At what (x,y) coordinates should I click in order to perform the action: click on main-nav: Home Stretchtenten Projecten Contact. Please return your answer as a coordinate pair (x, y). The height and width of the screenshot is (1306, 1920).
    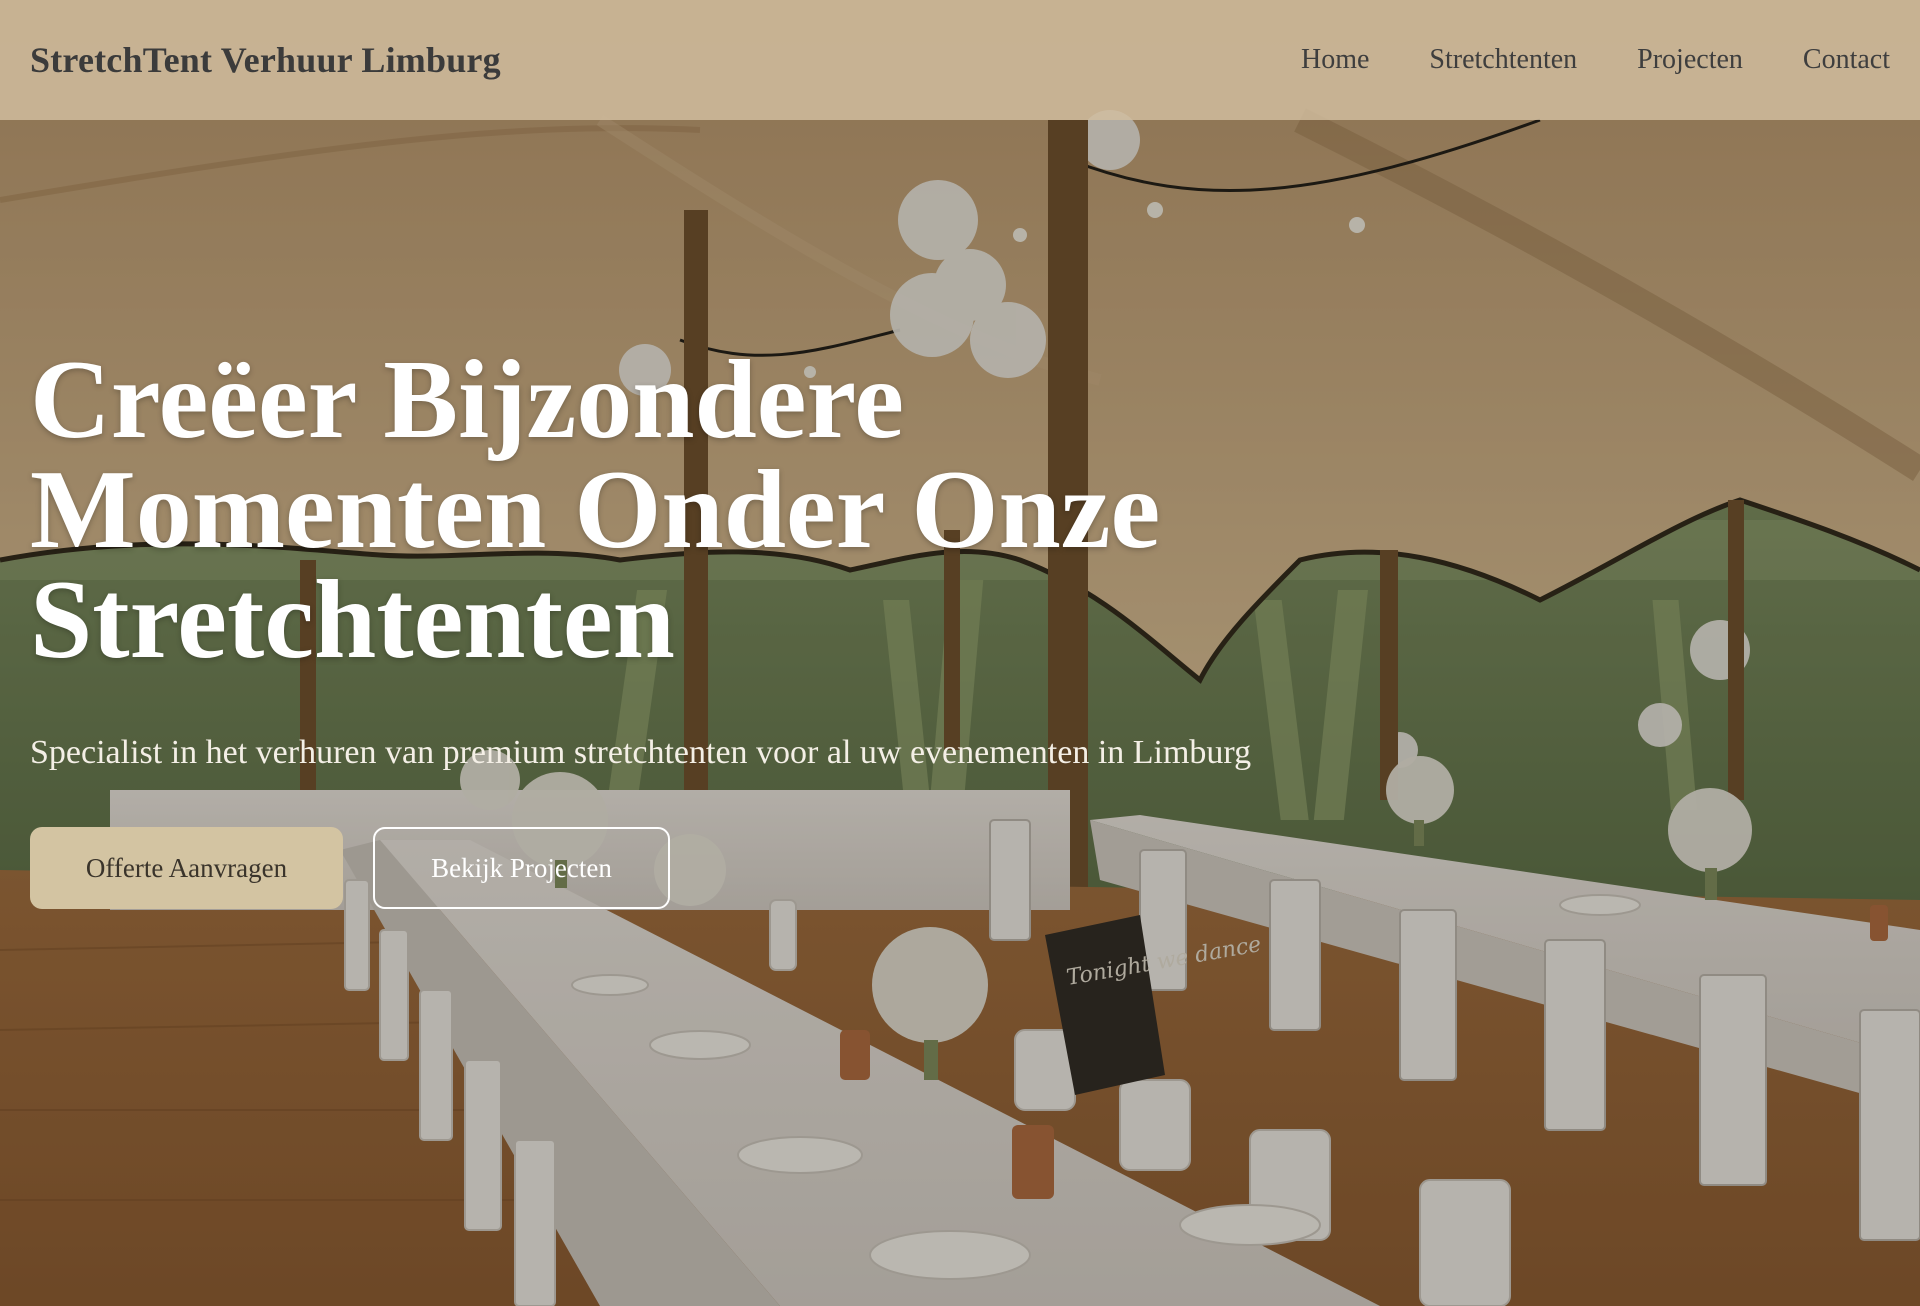
    Looking at the image, I should click on (1595, 60).